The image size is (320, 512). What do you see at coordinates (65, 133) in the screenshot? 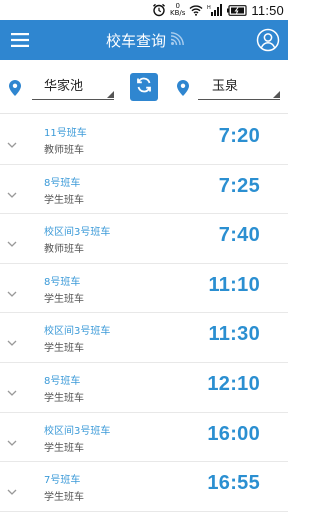
I see `bus-name: 11号班车` at bounding box center [65, 133].